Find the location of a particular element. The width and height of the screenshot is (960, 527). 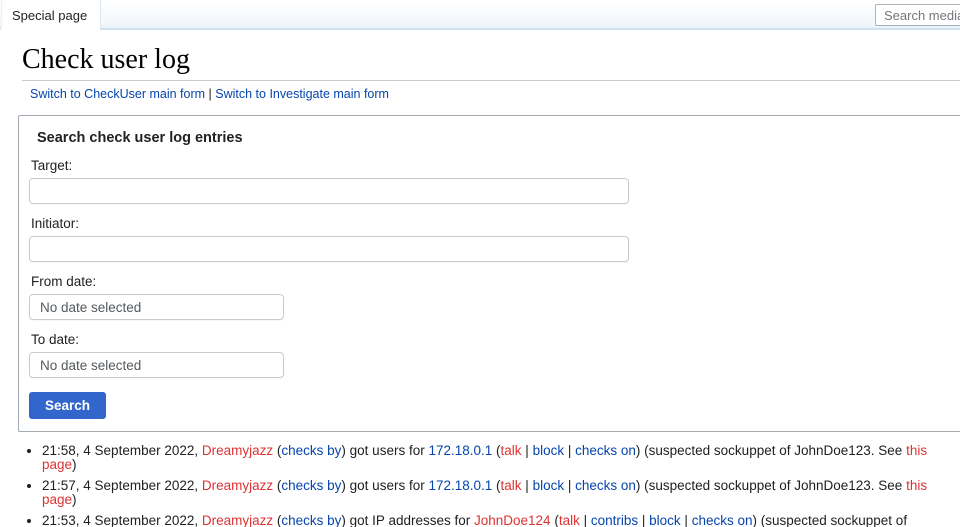

target-label: Target: is located at coordinates (52, 165).